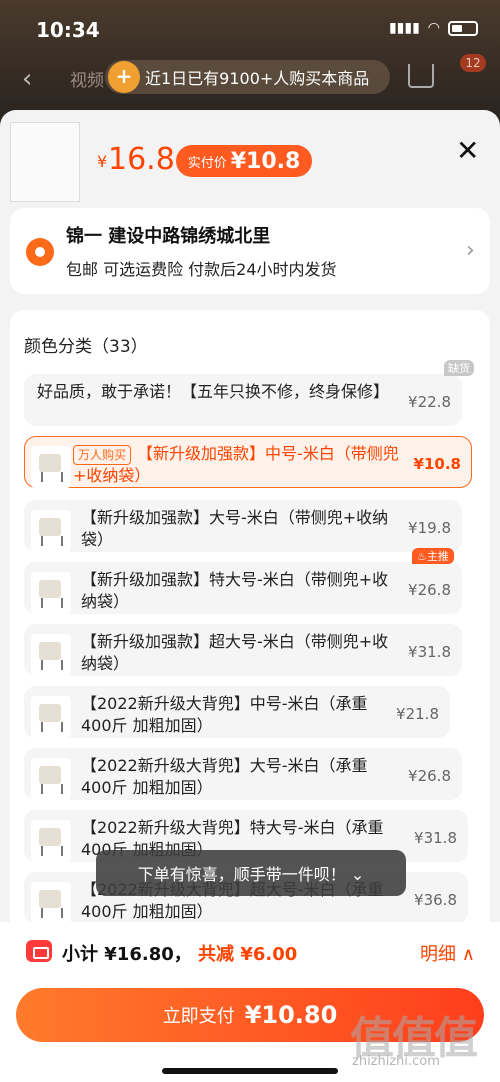 The image size is (500, 1082). What do you see at coordinates (404, 28) in the screenshot?
I see `signal-icon: ▮▮▮▮` at bounding box center [404, 28].